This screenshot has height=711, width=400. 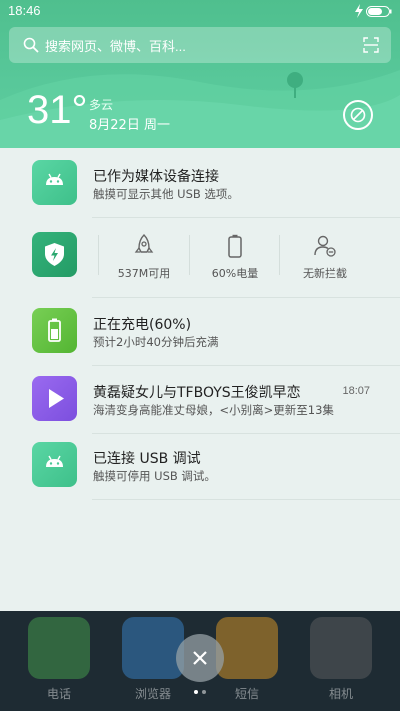 I want to click on notification-usb-debug: 已连接 USB 调试 触摸可停用 USB 调试。, so click(x=200, y=465).